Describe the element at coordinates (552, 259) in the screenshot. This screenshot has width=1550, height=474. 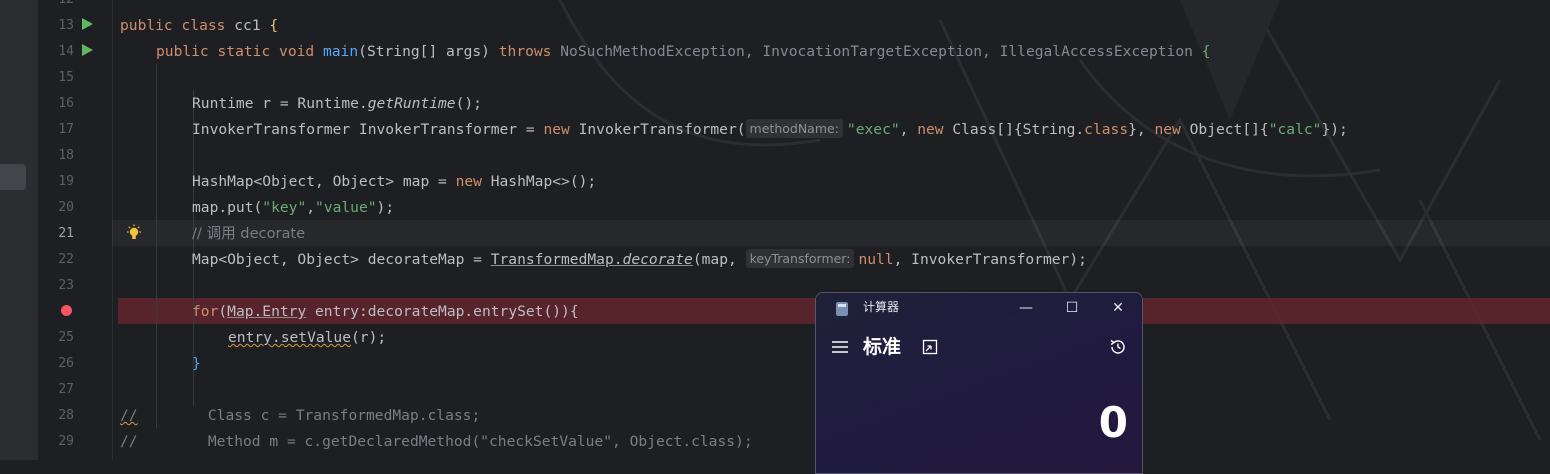
I see `code-token: TransformedMap` at that location.